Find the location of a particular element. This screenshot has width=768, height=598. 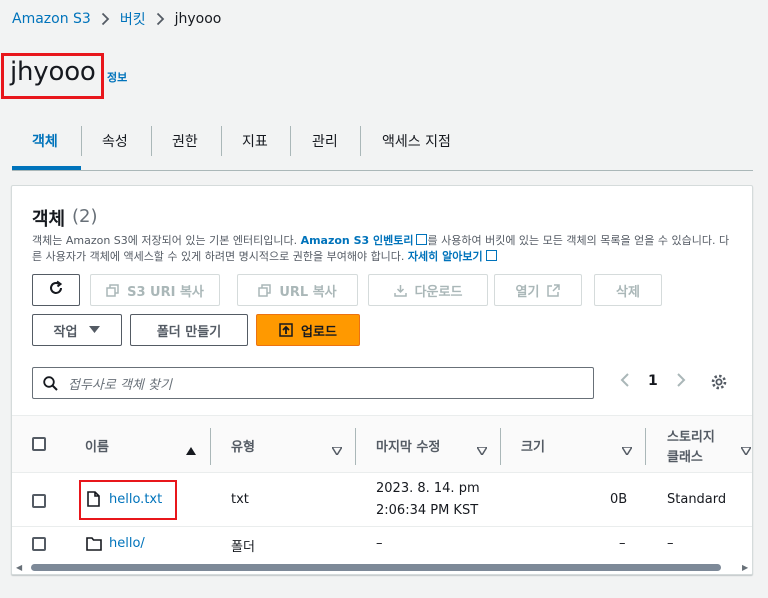

copy-url-label: URL 복사 is located at coordinates (308, 292).